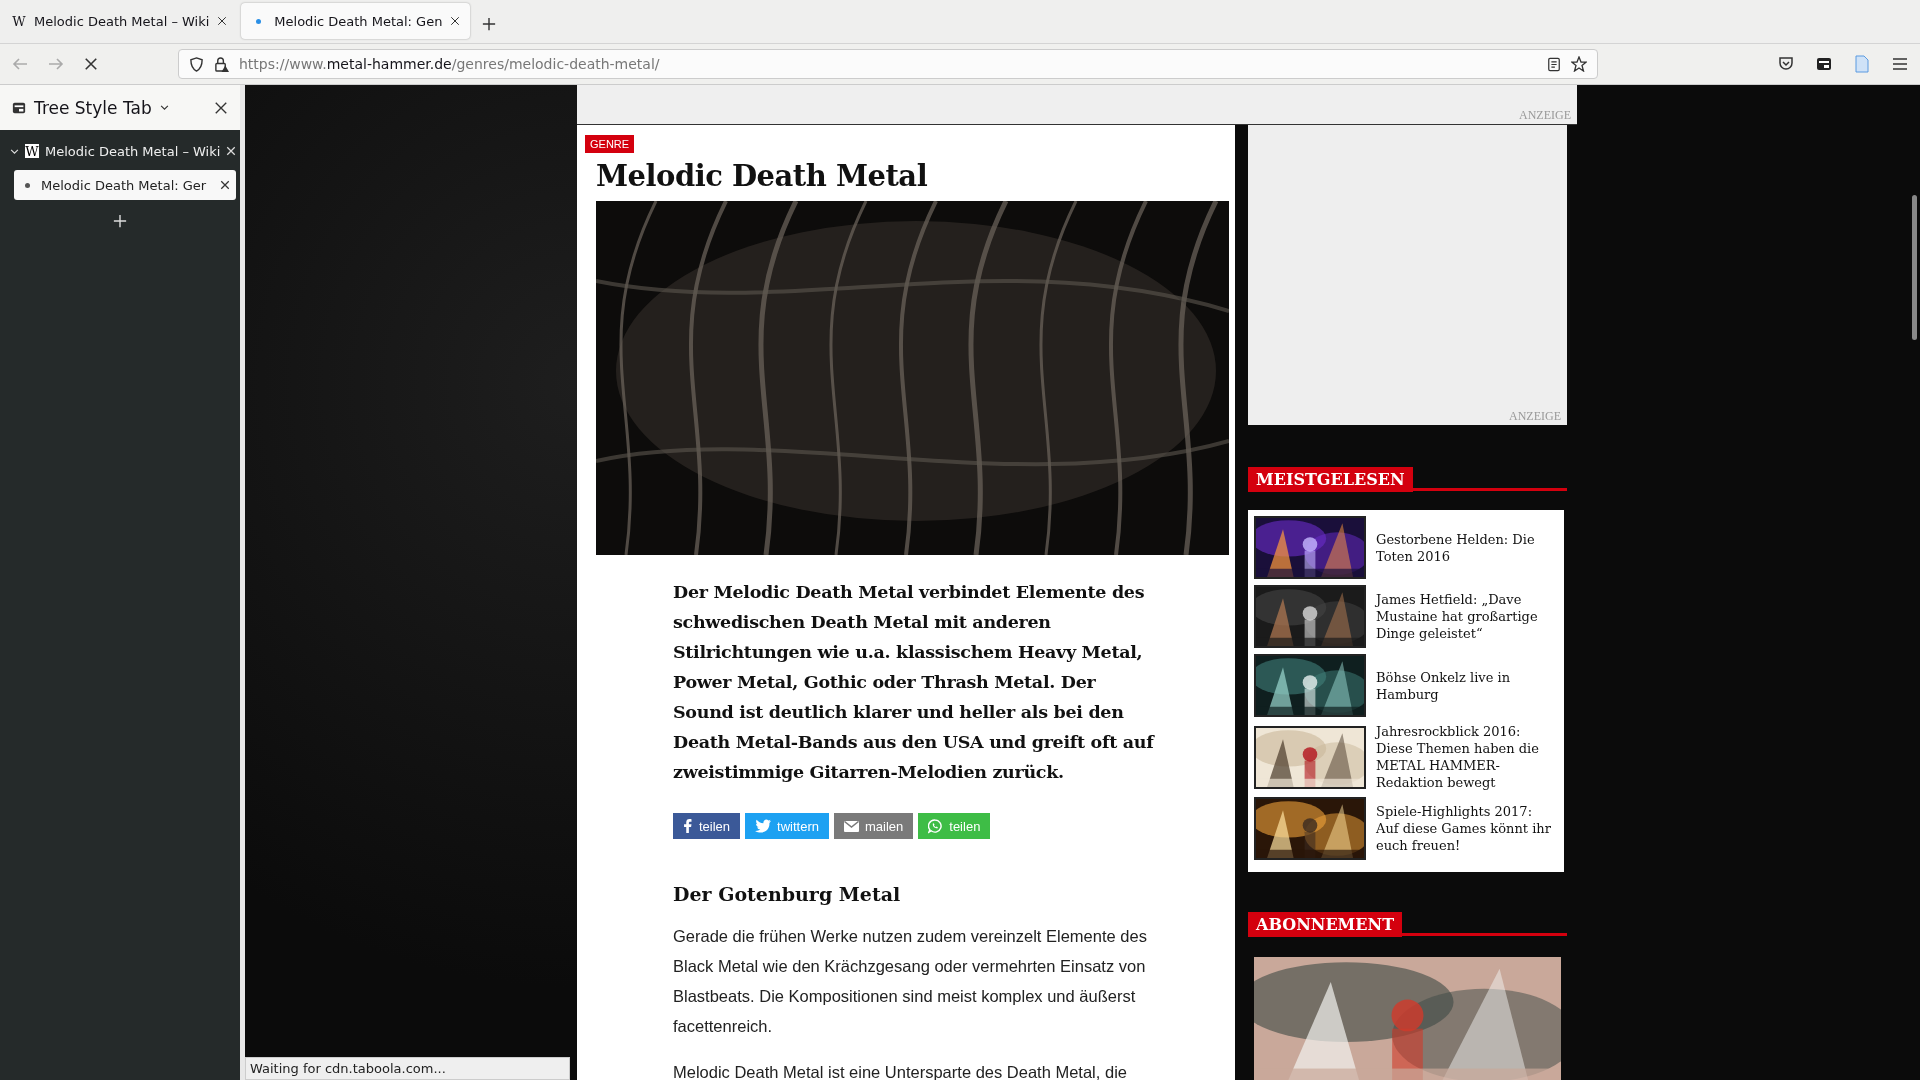 The width and height of the screenshot is (1920, 1080). I want to click on address-bar: https://www.metal-hammer.de/genres/melodic-death-metal/, so click(888, 64).